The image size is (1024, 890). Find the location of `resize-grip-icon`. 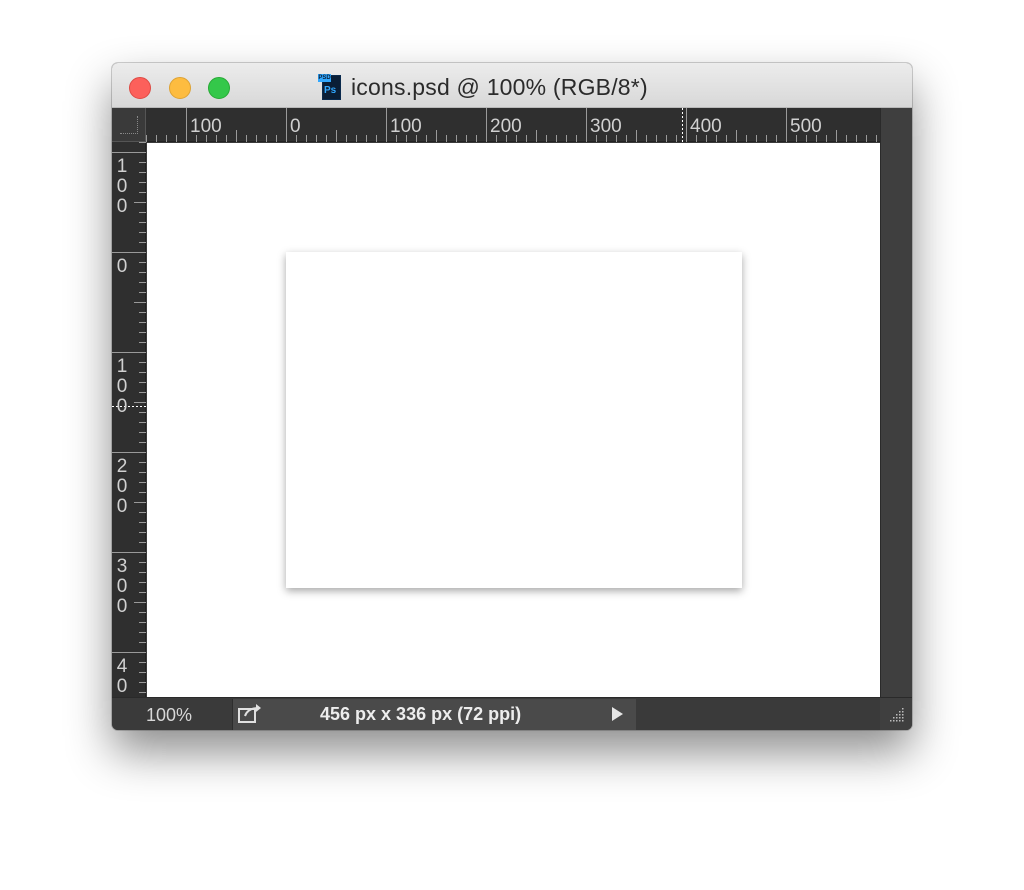

resize-grip-icon is located at coordinates (897, 715).